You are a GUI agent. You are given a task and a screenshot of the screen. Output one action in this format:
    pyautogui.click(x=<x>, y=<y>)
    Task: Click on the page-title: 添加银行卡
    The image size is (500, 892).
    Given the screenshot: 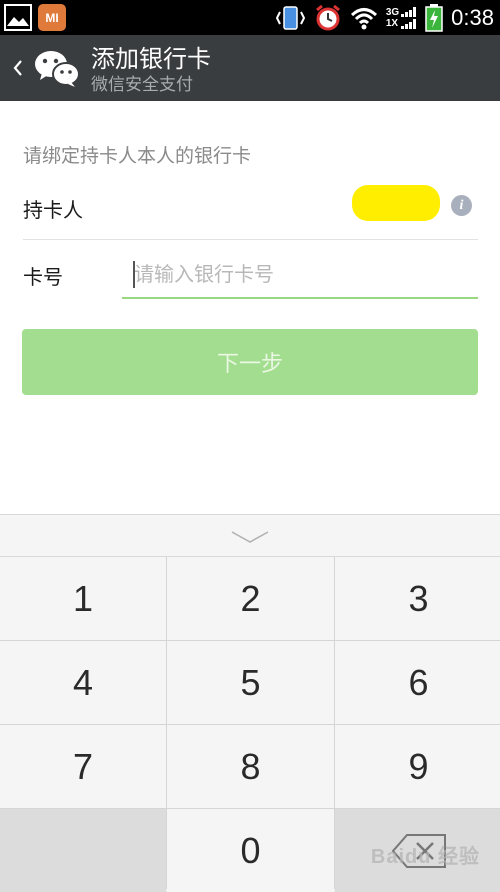 What is the action you would take?
    pyautogui.click(x=151, y=59)
    